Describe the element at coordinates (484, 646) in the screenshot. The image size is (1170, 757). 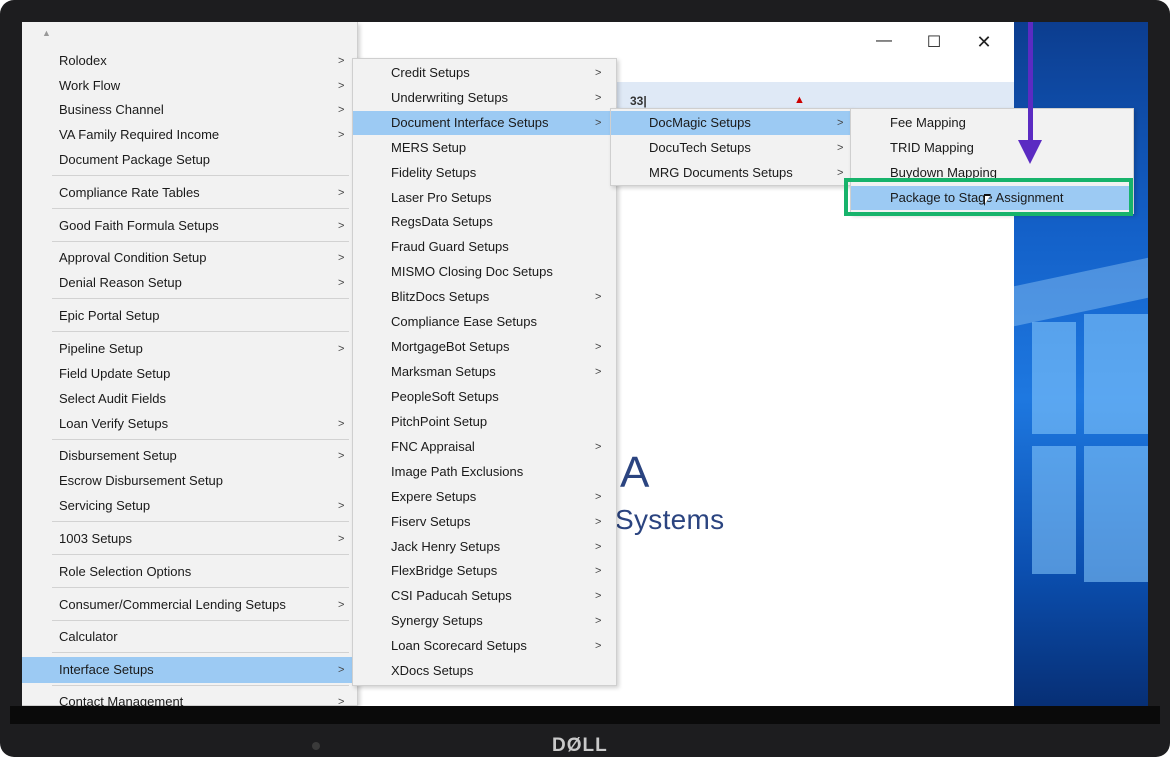
I see `menu-item-loan-scorecard-setups: Loan Scorecard Setups >` at that location.